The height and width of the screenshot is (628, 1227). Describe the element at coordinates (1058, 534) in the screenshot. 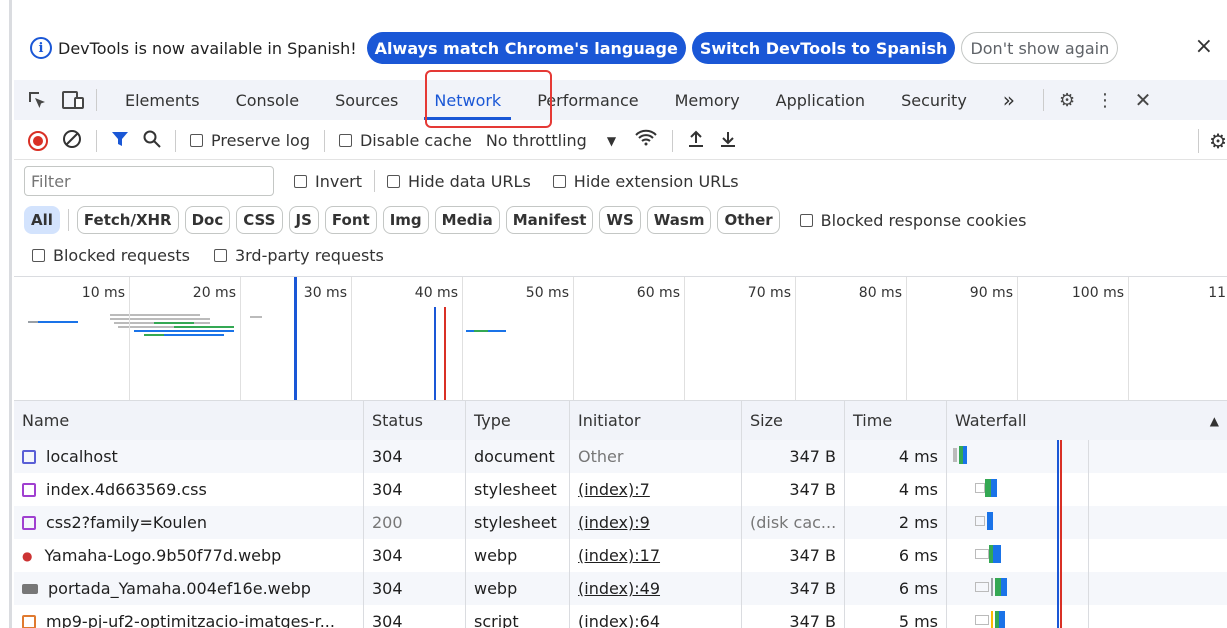

I see `waterfall-dcl-line` at that location.